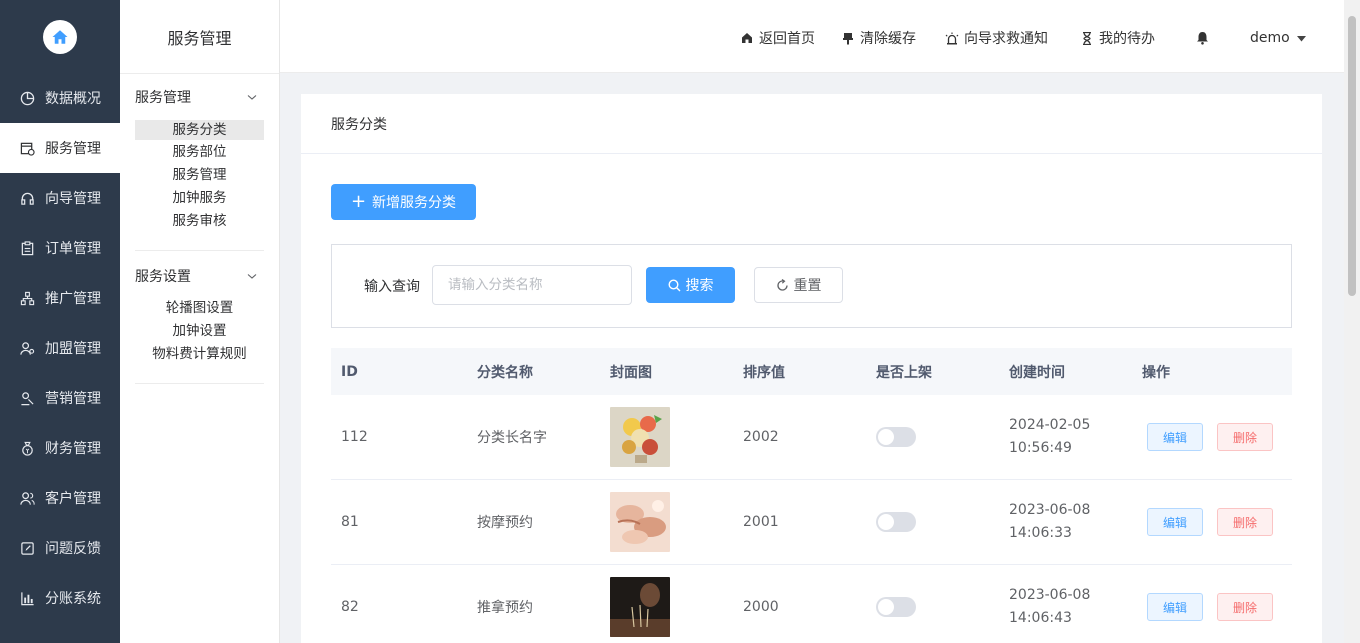 This screenshot has height=643, width=1360. What do you see at coordinates (996, 38) in the screenshot?
I see `rescue-notice-link: 向导求救通知` at bounding box center [996, 38].